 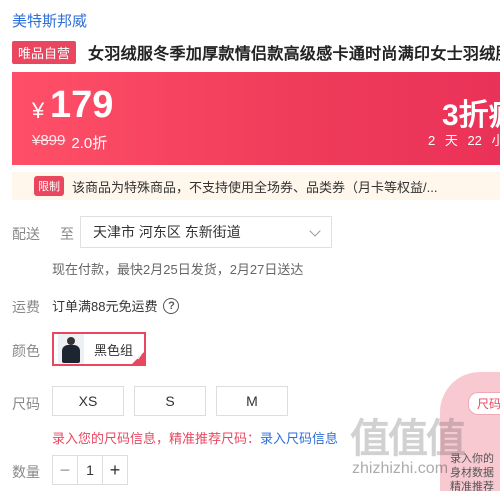 I want to click on product-title-row: 唯品自营 女羽绒服冬季加厚款情侣款高级感卡通时尚满印女士羽绒服, so click(x=256, y=52).